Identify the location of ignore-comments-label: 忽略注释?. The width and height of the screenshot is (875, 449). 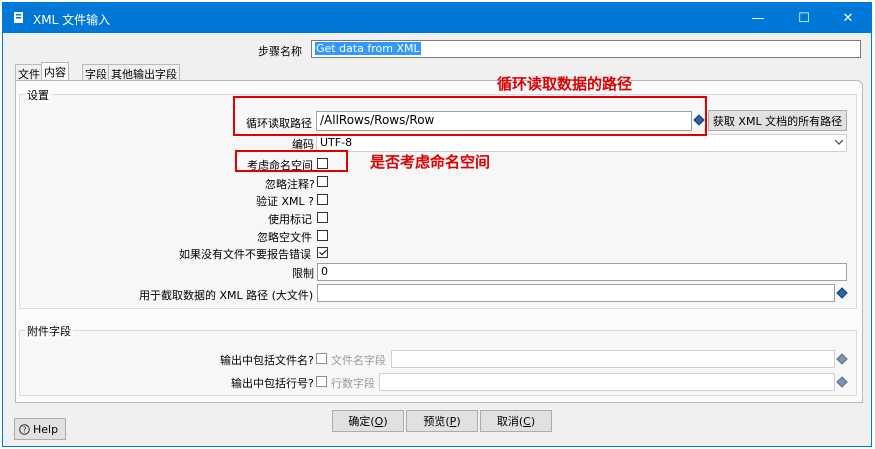
(290, 184).